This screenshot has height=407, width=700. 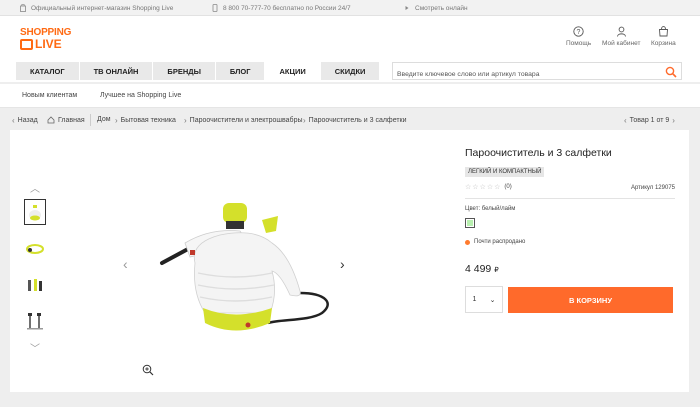 I want to click on color-label: Цвет: белый/лайм, so click(x=490, y=209).